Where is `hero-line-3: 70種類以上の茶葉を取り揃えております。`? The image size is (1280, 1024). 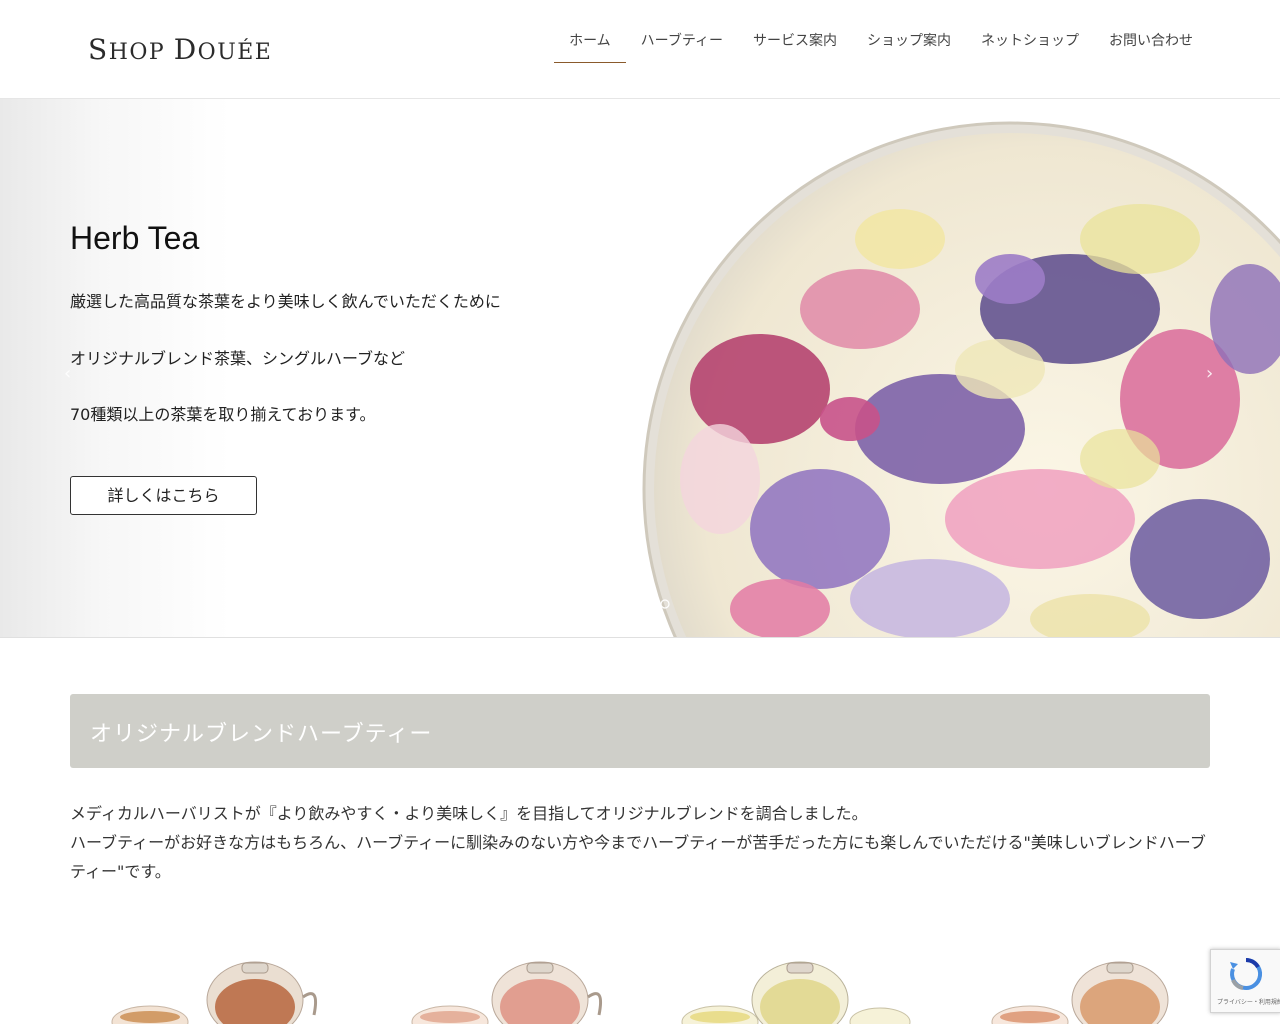
hero-line-3: 70種類以上の茶葉を取り揃えております。 is located at coordinates (223, 414).